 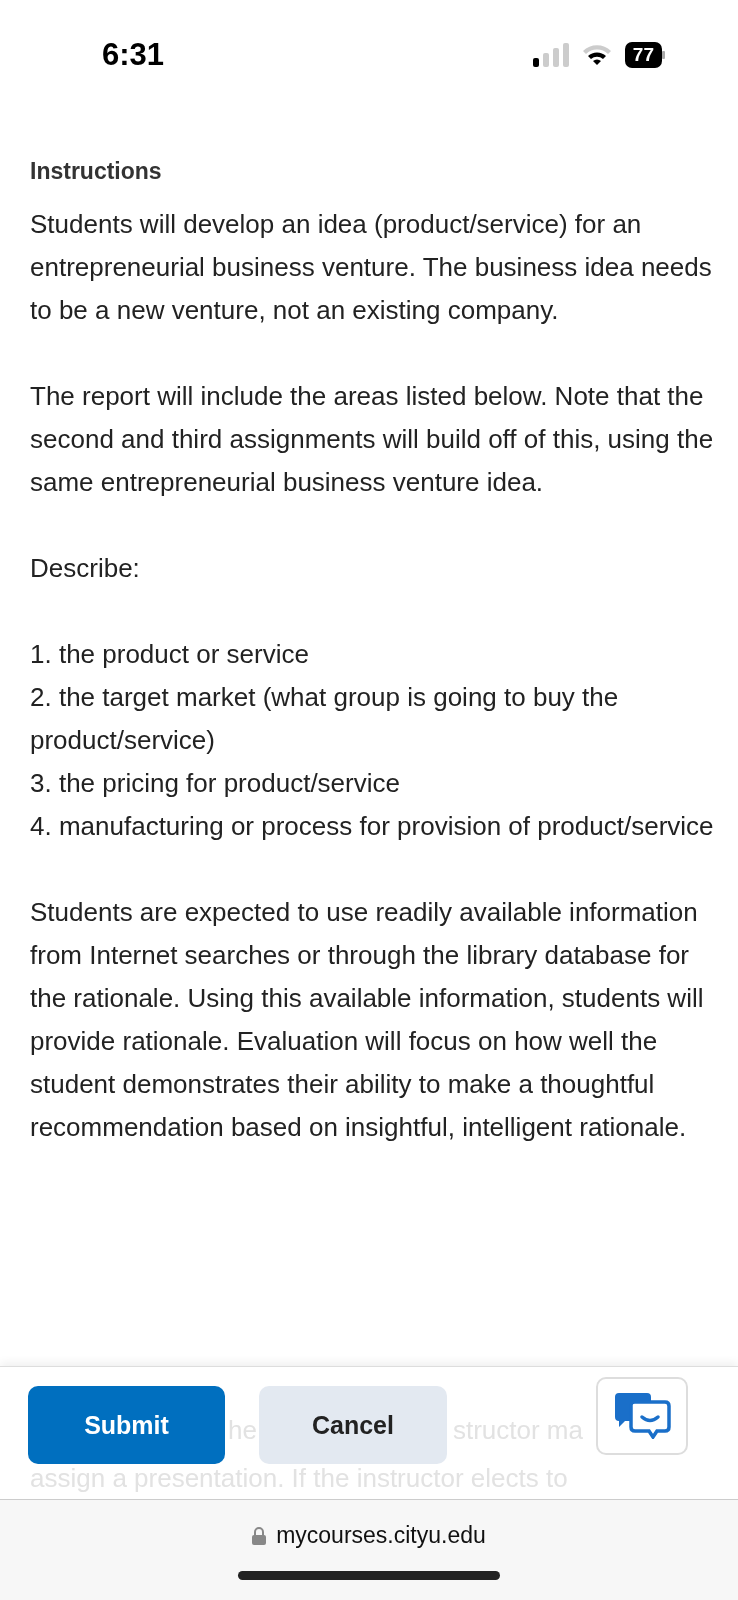 I want to click on address-url: mycourses.cityu.edu, so click(x=381, y=1535).